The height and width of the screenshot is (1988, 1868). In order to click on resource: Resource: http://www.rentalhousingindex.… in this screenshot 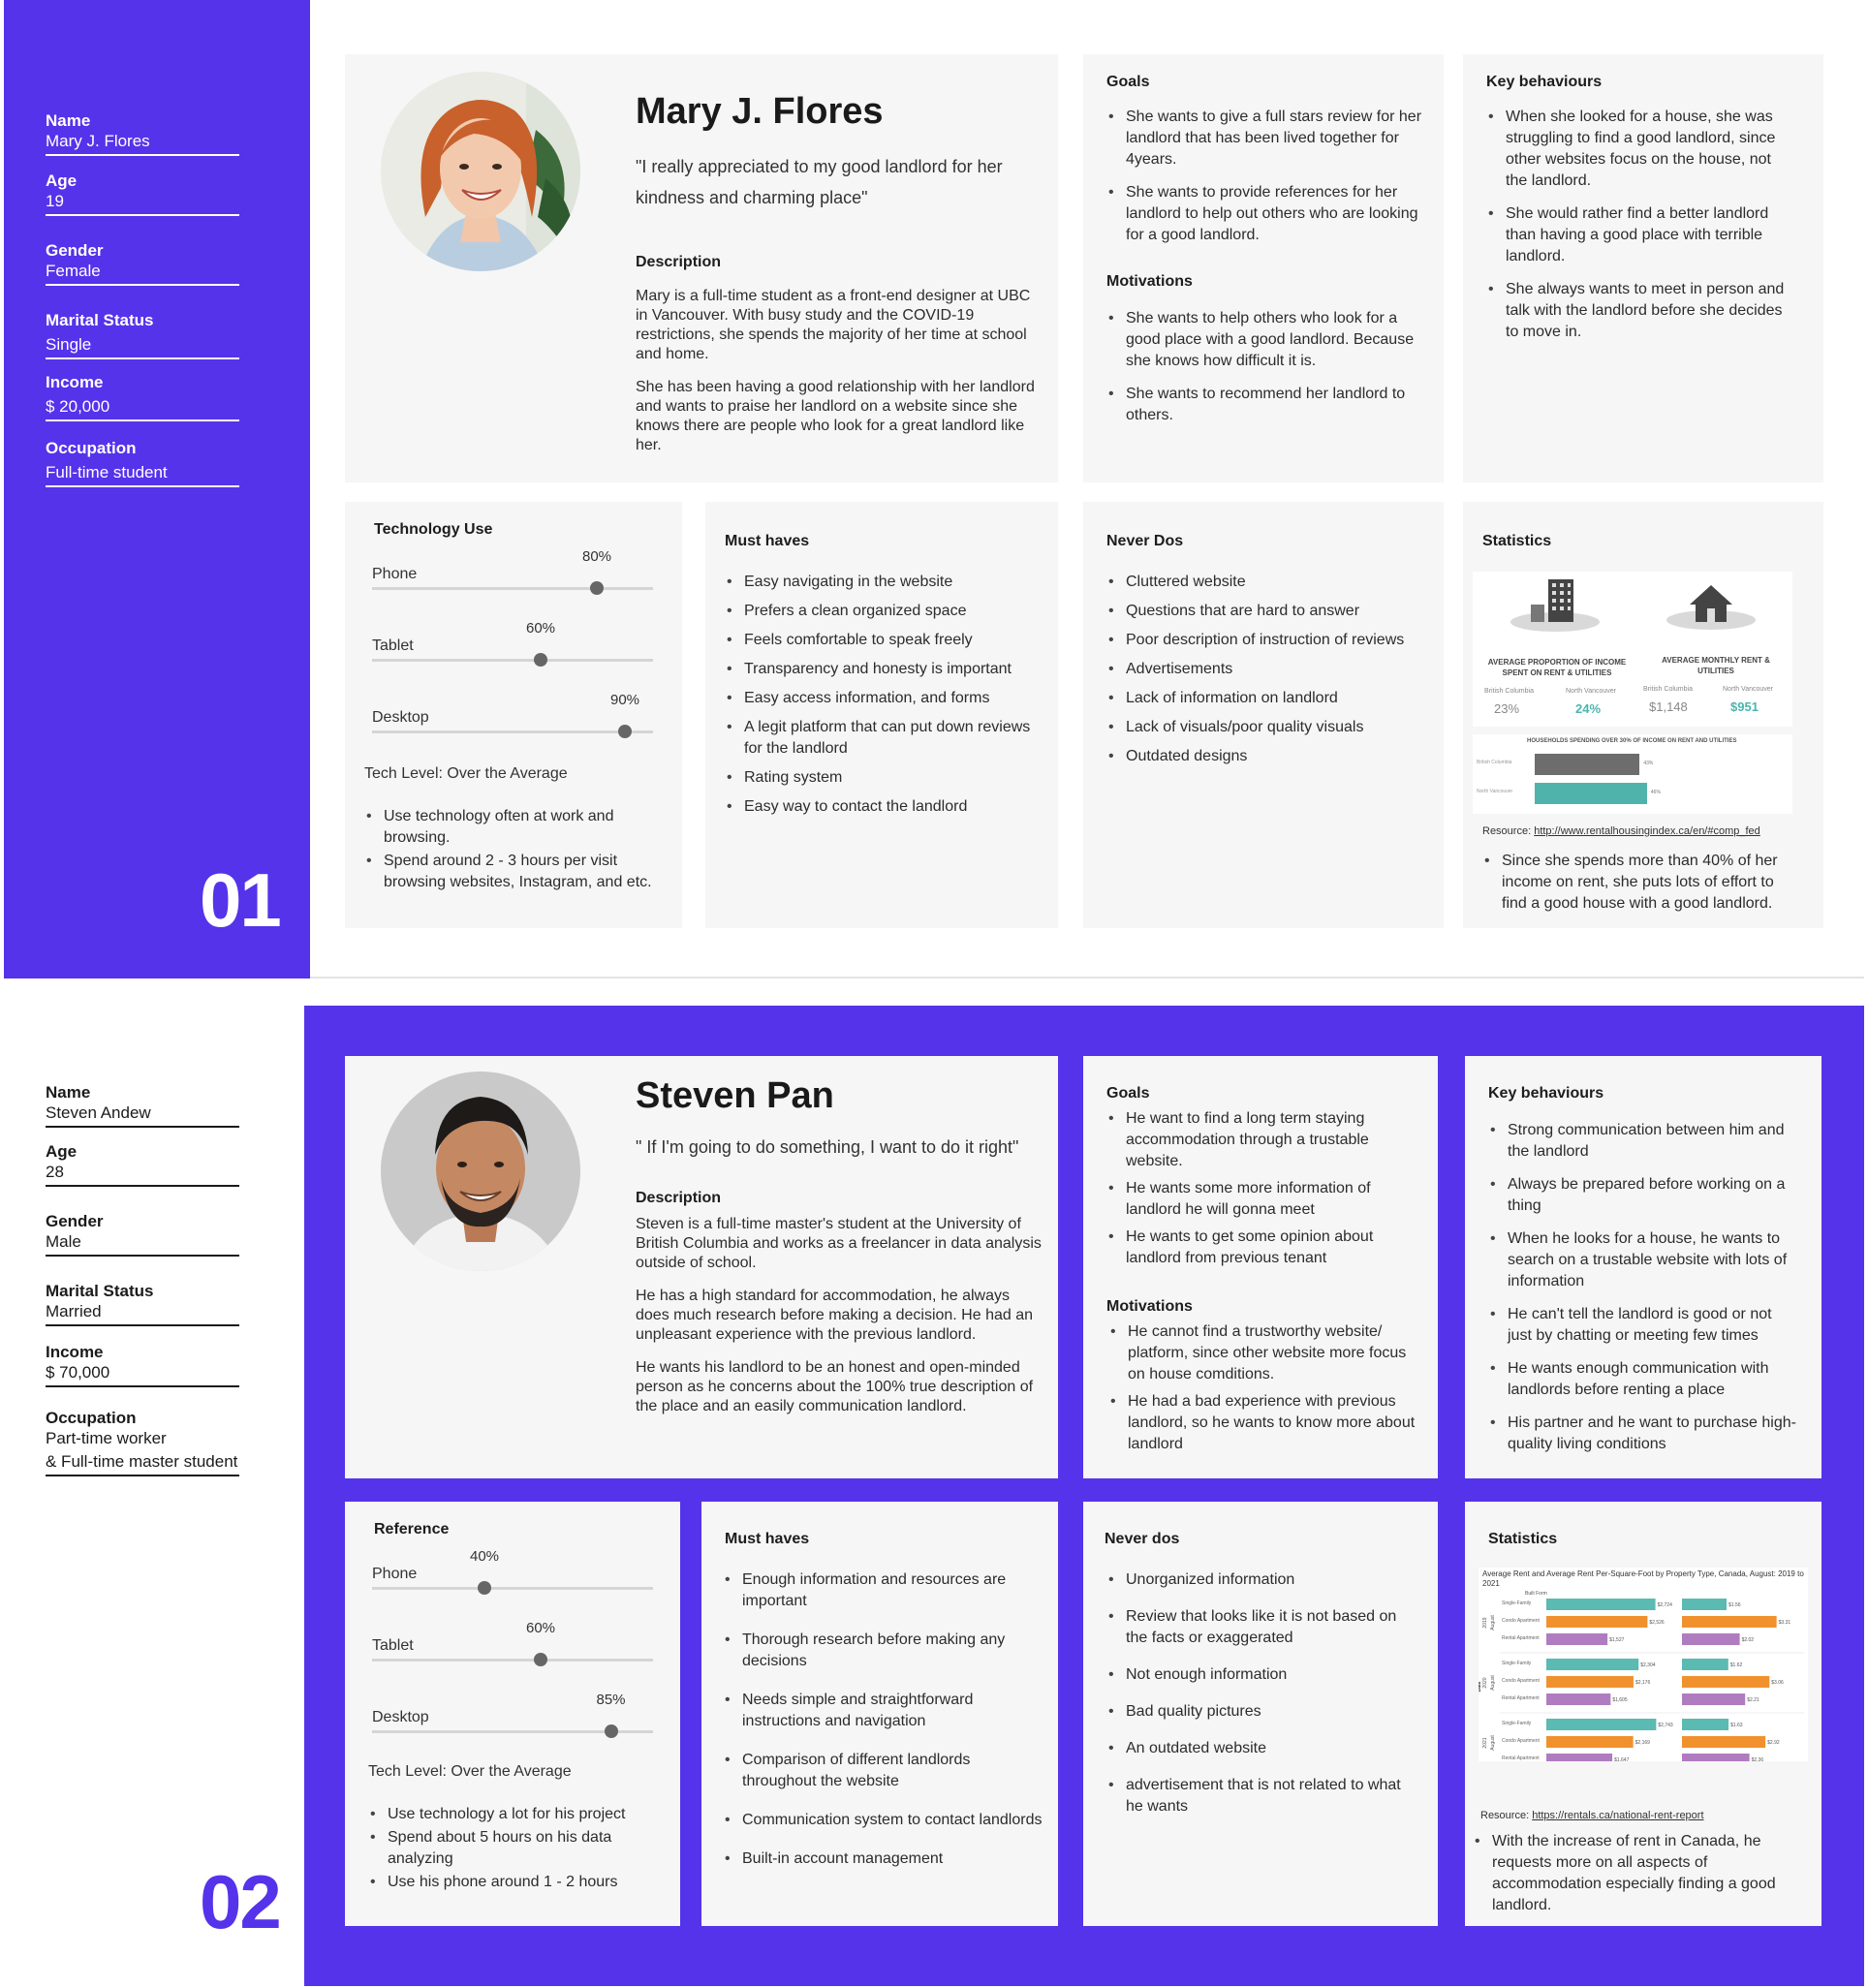, I will do `click(1621, 831)`.